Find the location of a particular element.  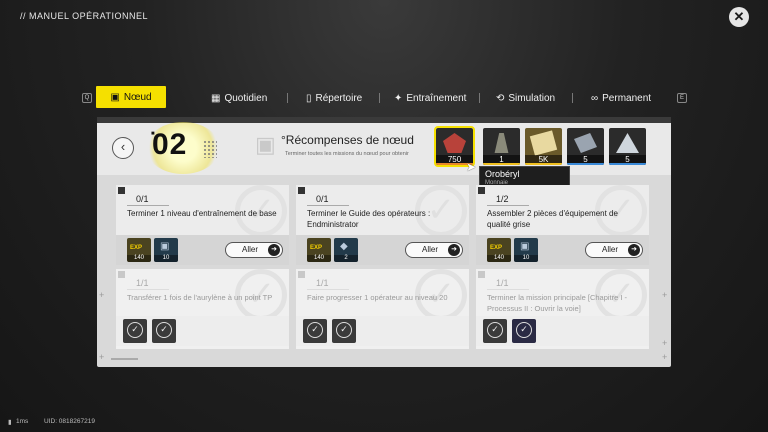

tab-node: ▣ Nœud is located at coordinates (131, 97).